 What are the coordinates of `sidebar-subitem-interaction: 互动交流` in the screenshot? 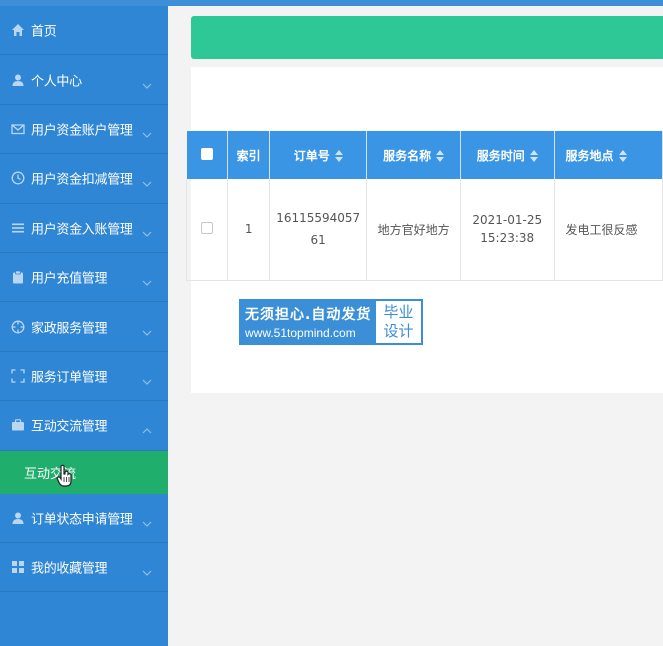 It's located at (84, 472).